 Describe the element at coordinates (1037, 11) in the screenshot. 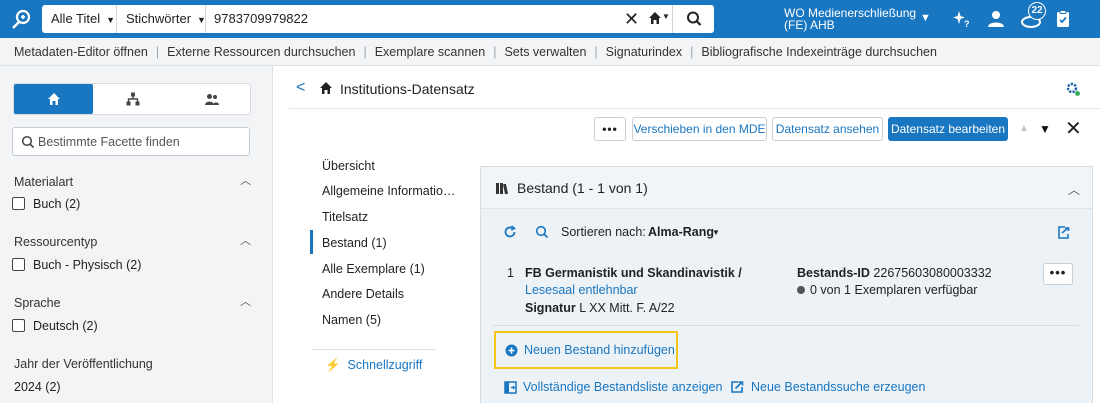

I see `notification-badge: 22` at that location.